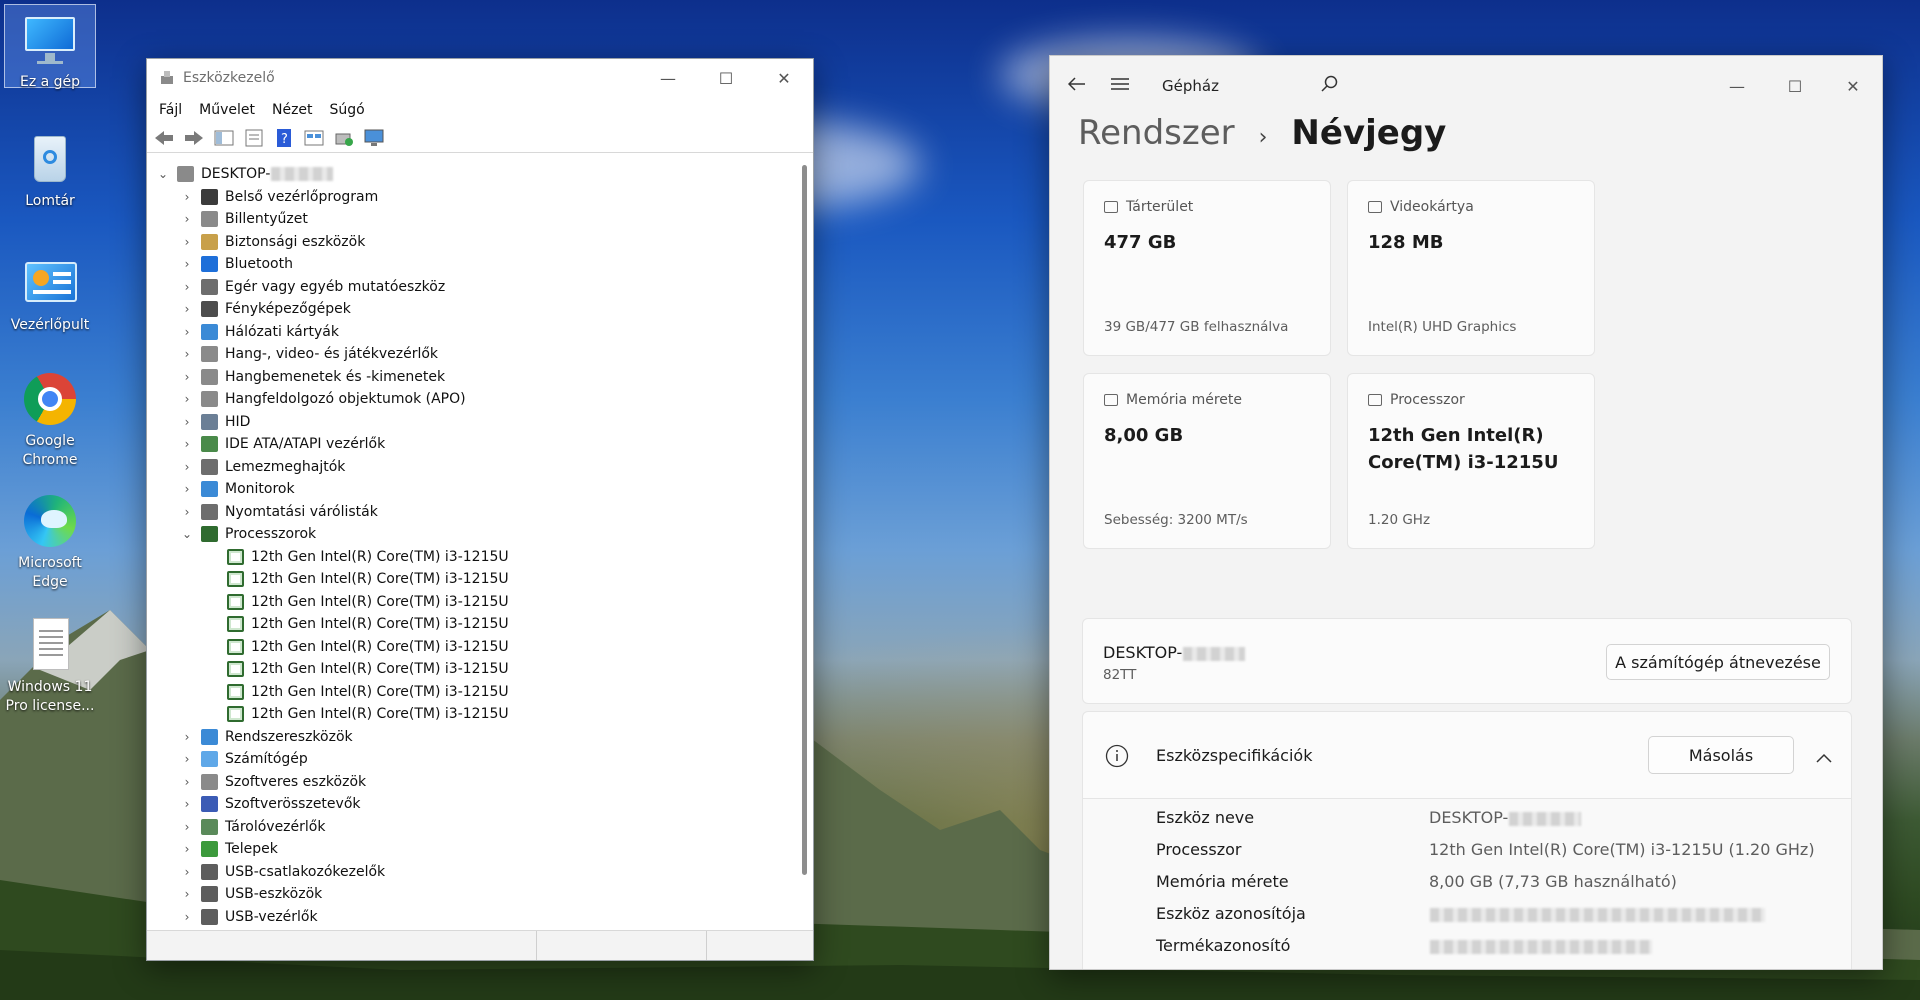  What do you see at coordinates (473, 197) in the screenshot?
I see `tree-category: › Belső vezérlőprogram` at bounding box center [473, 197].